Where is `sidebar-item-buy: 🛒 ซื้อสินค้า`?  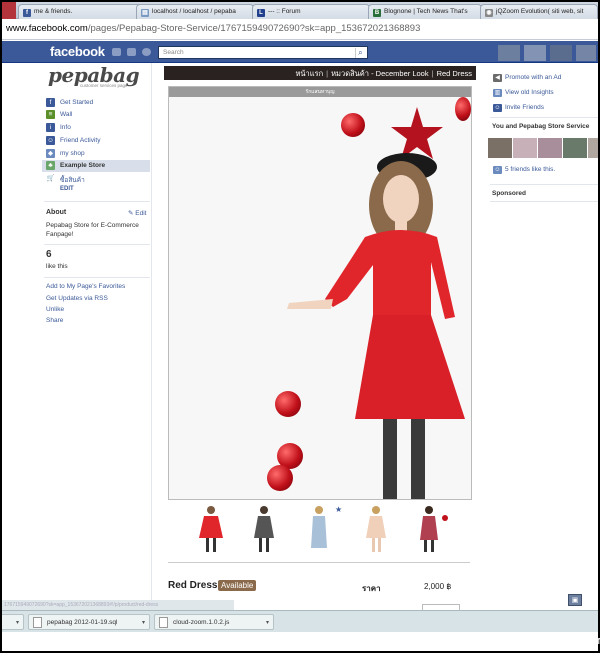 sidebar-item-buy: 🛒 ซื้อสินค้า is located at coordinates (96, 179).